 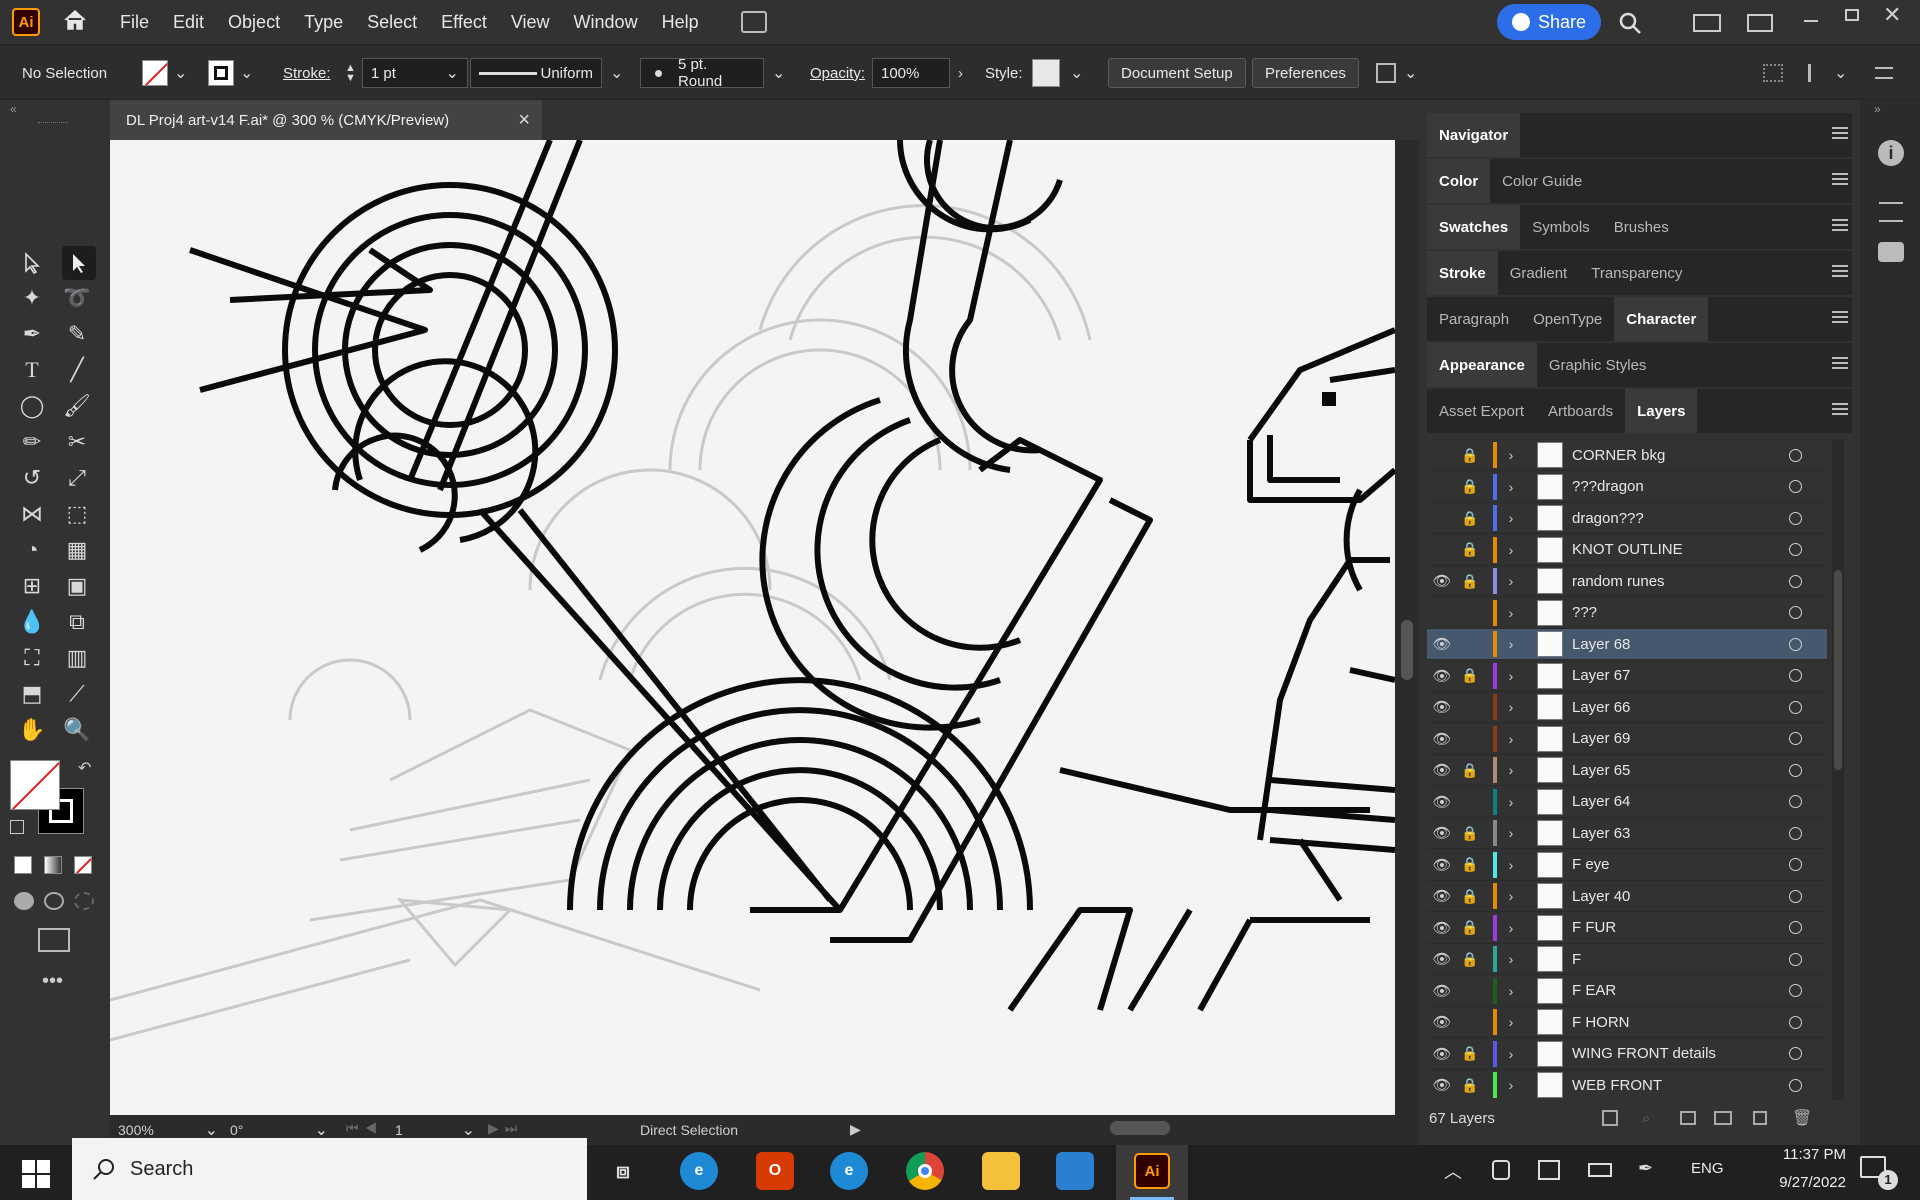 I want to click on layer-row: 👁 🔒 › WING FRONT details, so click(x=1627, y=1054).